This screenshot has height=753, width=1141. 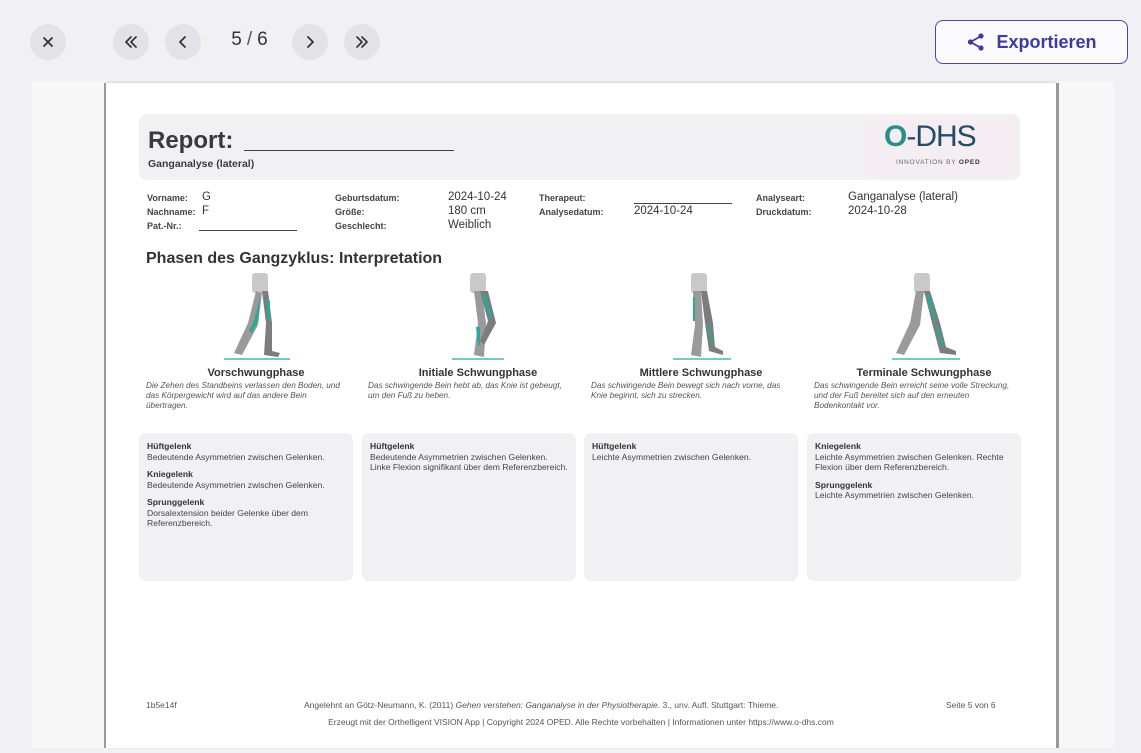 I want to click on chevron-left-icon, so click(x=182, y=42).